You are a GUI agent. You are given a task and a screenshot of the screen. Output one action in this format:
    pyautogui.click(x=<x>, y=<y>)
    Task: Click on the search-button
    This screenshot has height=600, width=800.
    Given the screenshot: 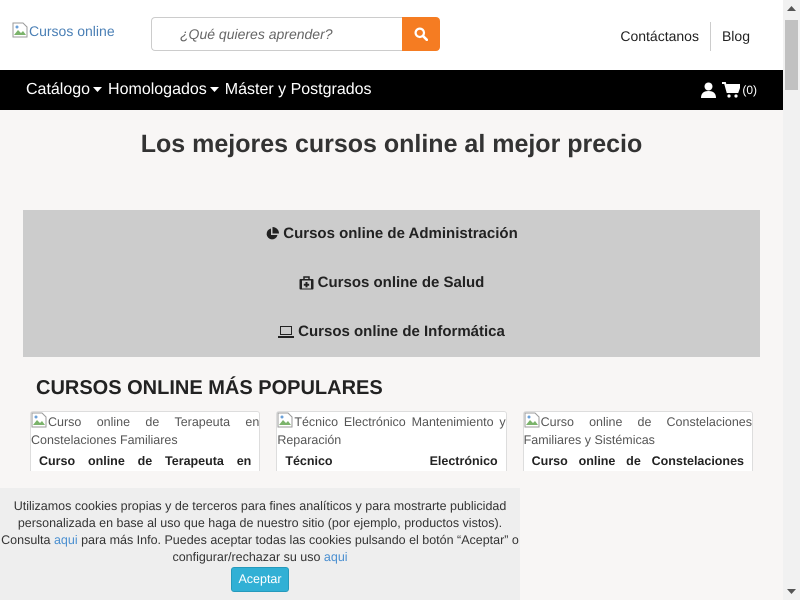 What is the action you would take?
    pyautogui.click(x=421, y=34)
    